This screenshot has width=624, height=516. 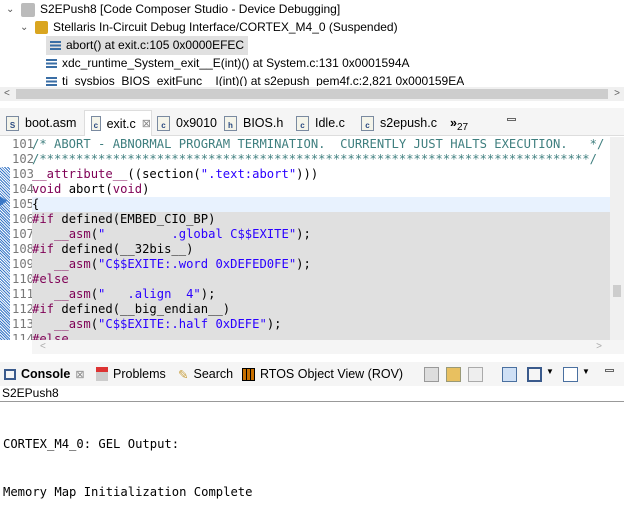 What do you see at coordinates (208, 294) in the screenshot?
I see `code-token: );` at bounding box center [208, 294].